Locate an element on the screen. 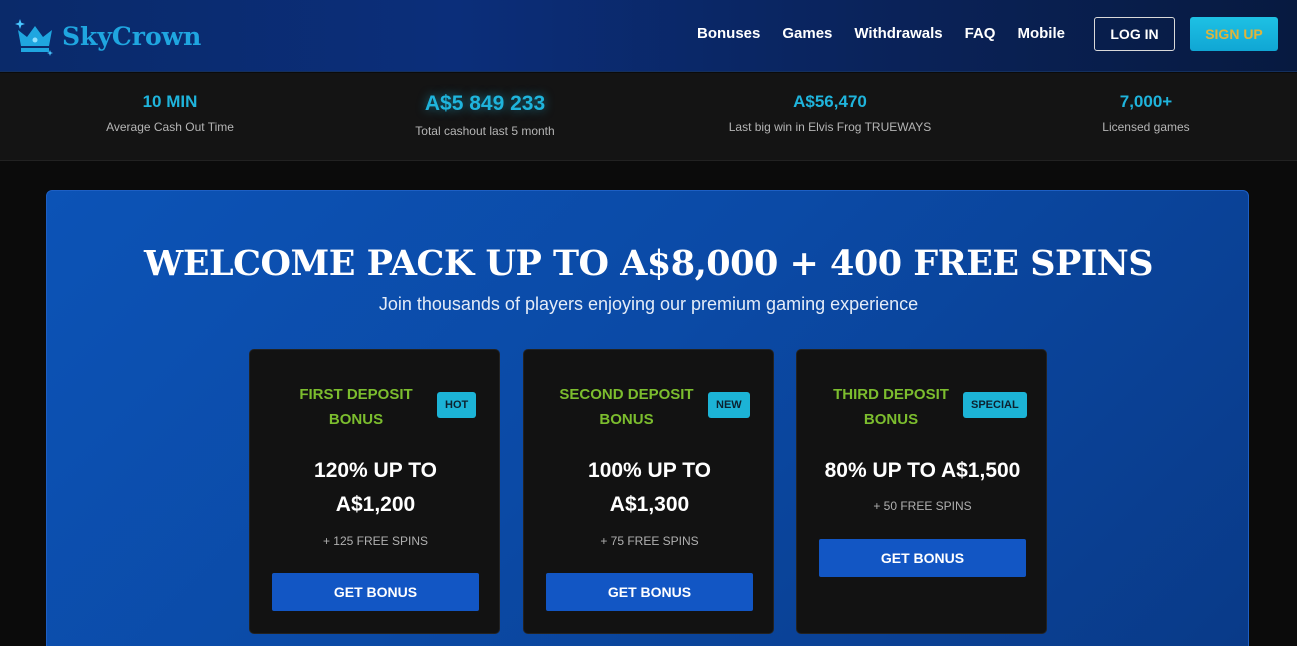  stat-value: A$56,470 is located at coordinates (830, 101).